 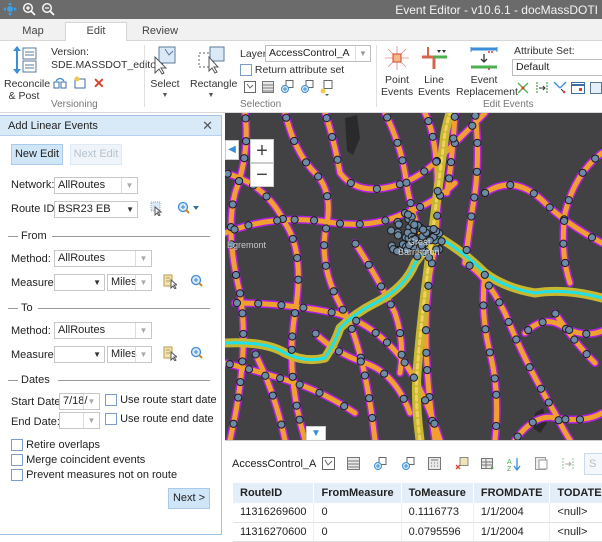 I want to click on zoom-in-icon, so click(x=29, y=9).